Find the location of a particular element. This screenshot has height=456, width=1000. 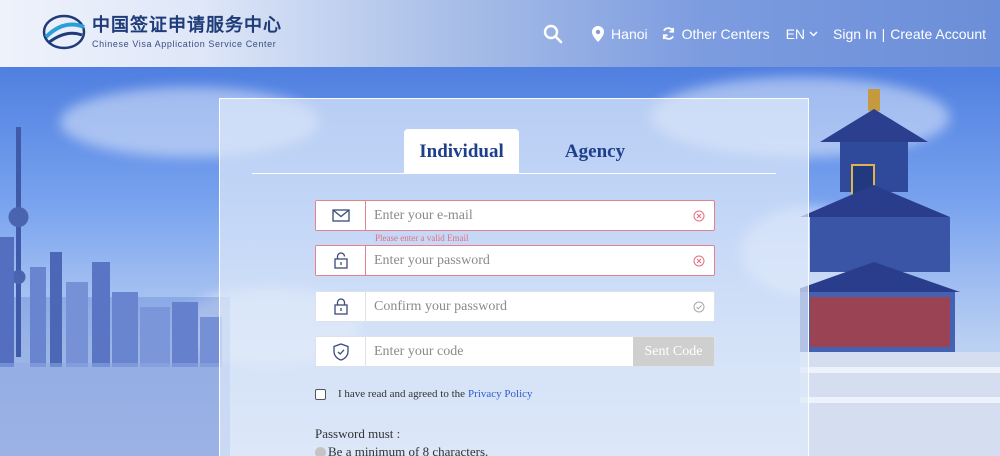

confirm-icon-box is located at coordinates (341, 306).